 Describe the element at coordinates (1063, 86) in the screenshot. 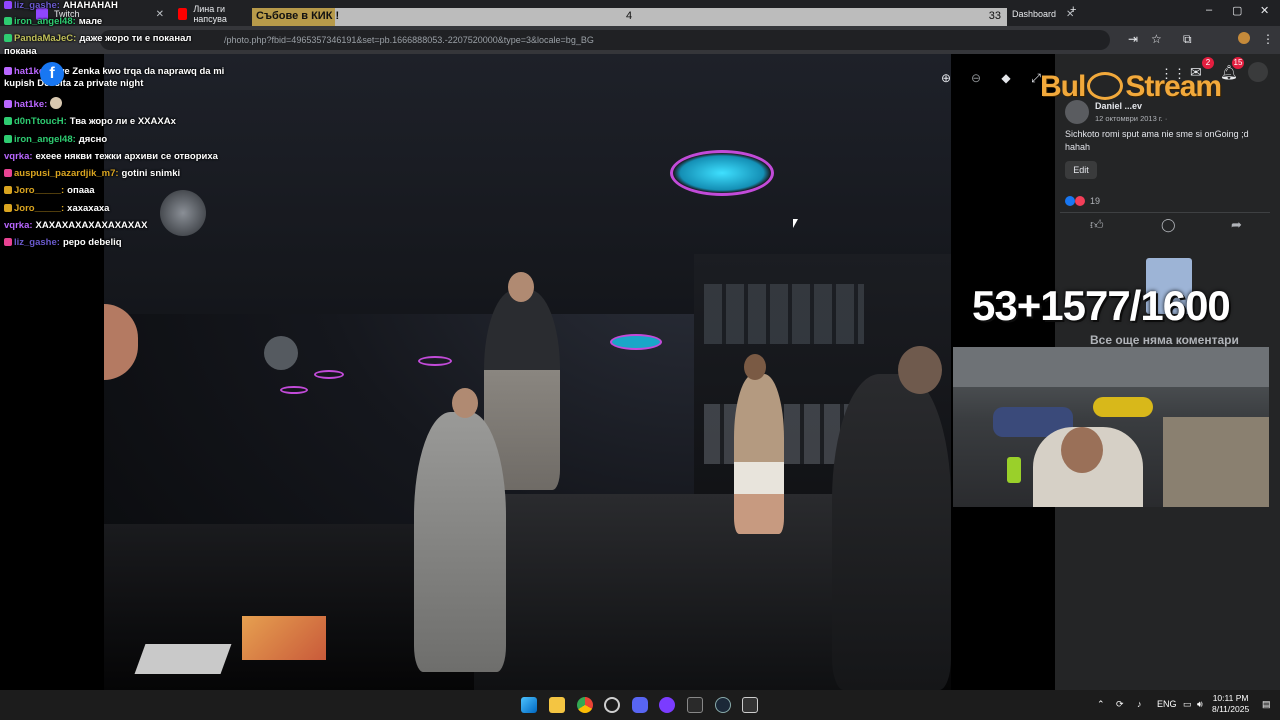

I see `logo-text: Bul` at that location.